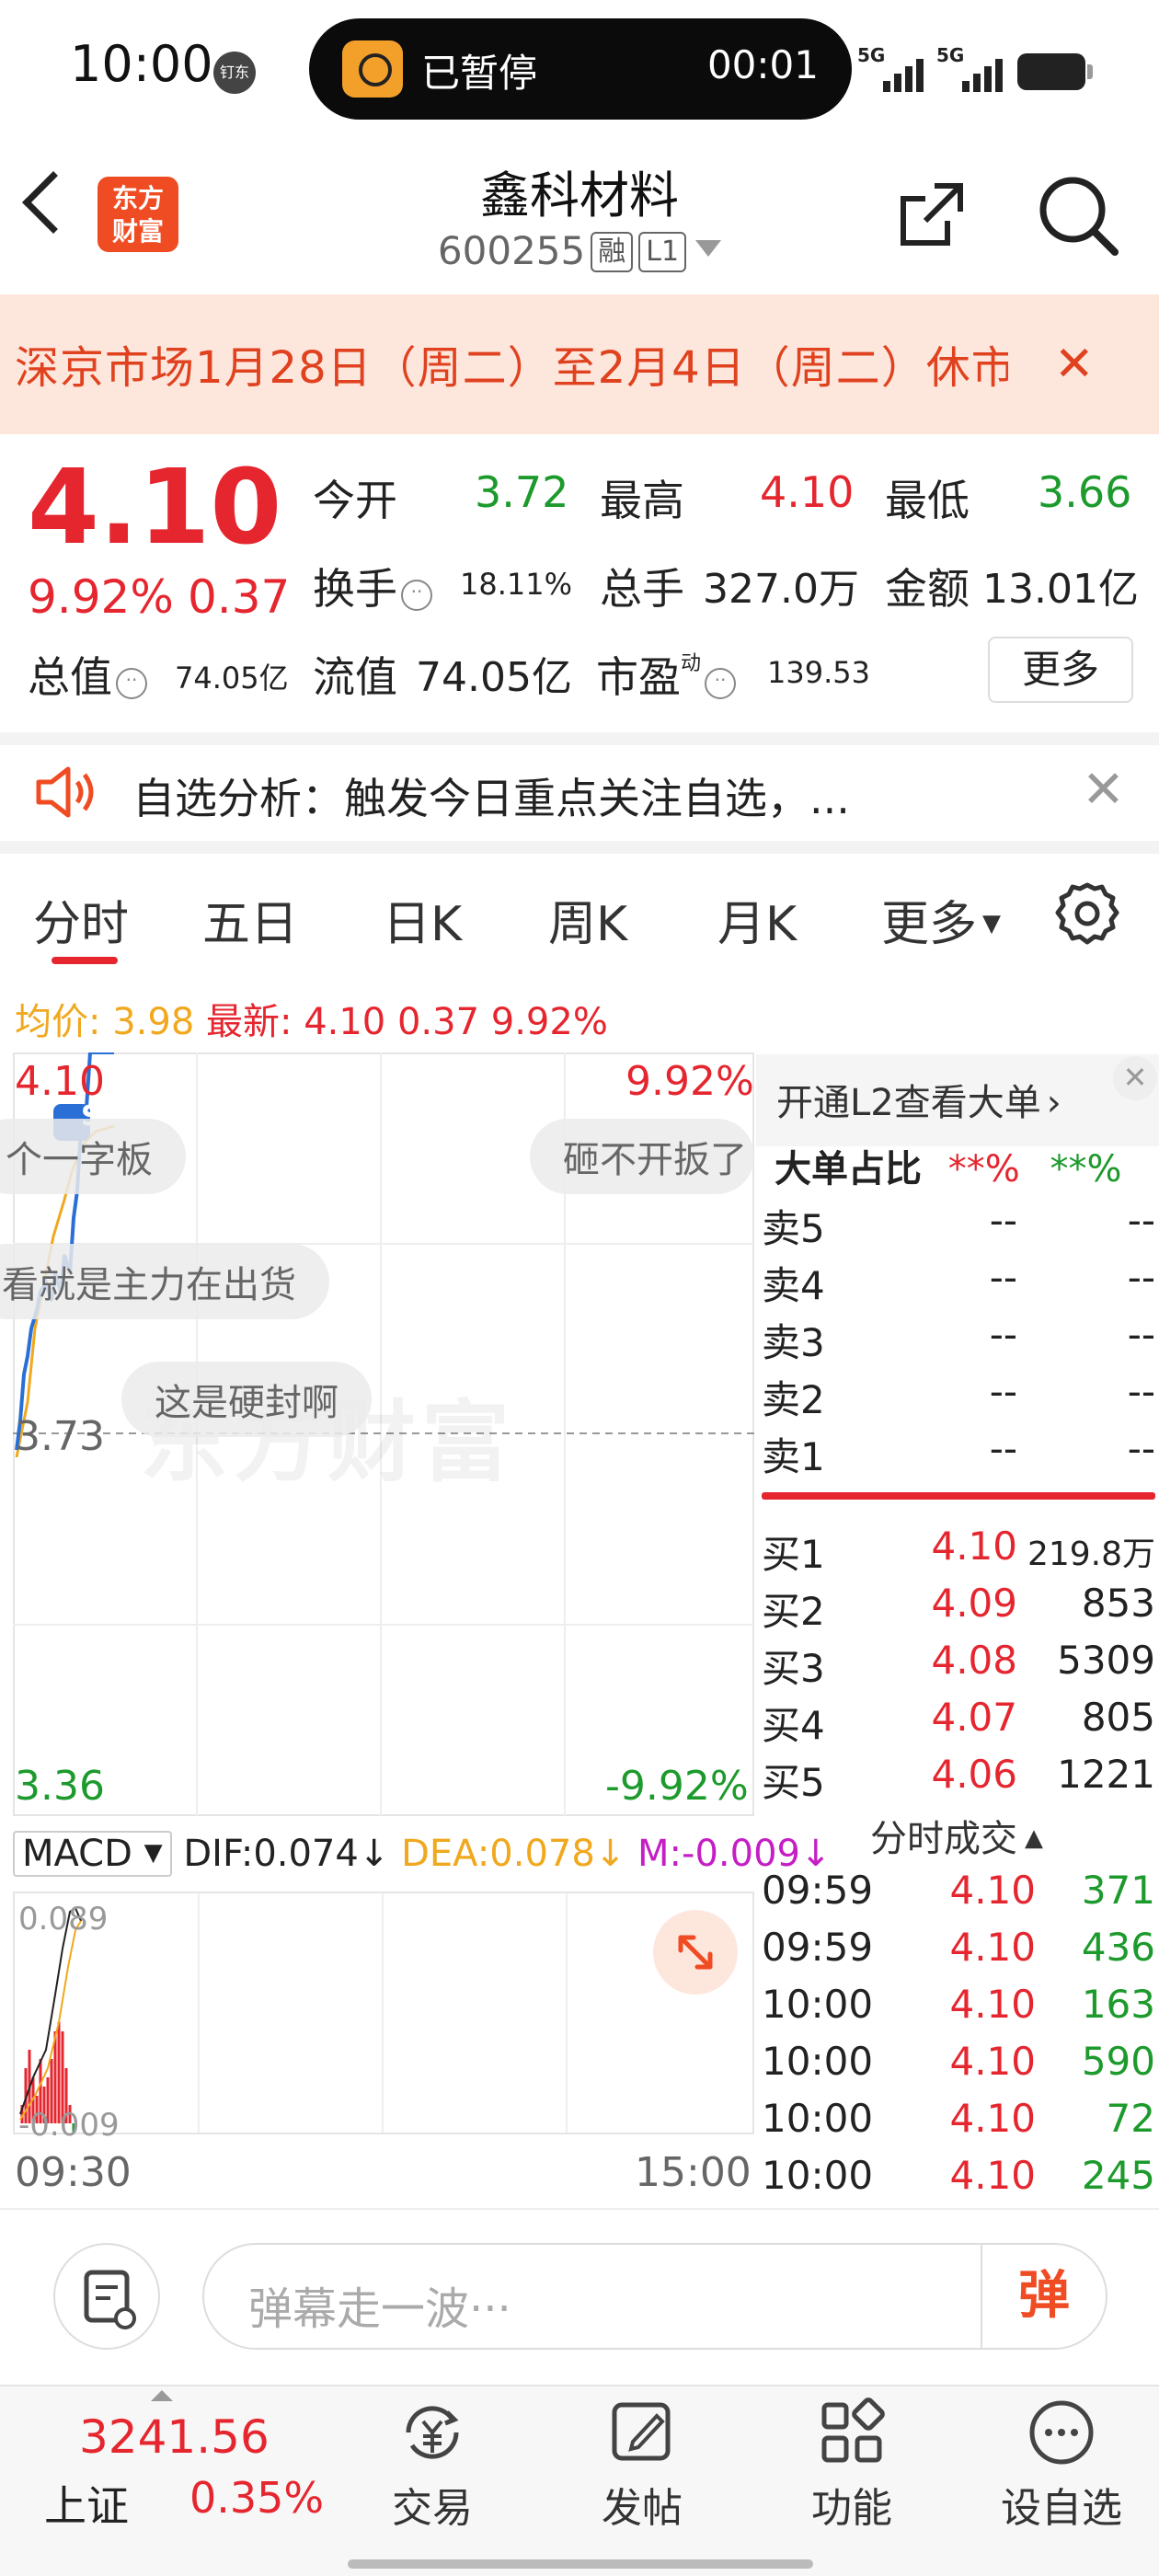  Describe the element at coordinates (60, 1436) in the screenshot. I see `chart-mid-price: 3.73` at that location.